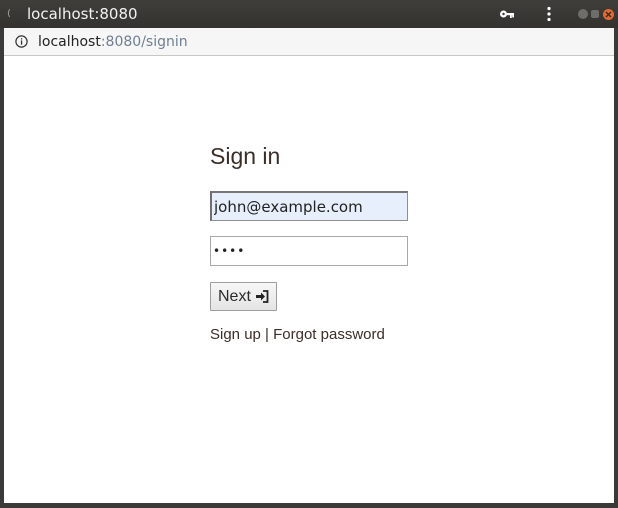 This screenshot has height=508, width=618. What do you see at coordinates (262, 296) in the screenshot?
I see `sign-in-icon` at bounding box center [262, 296].